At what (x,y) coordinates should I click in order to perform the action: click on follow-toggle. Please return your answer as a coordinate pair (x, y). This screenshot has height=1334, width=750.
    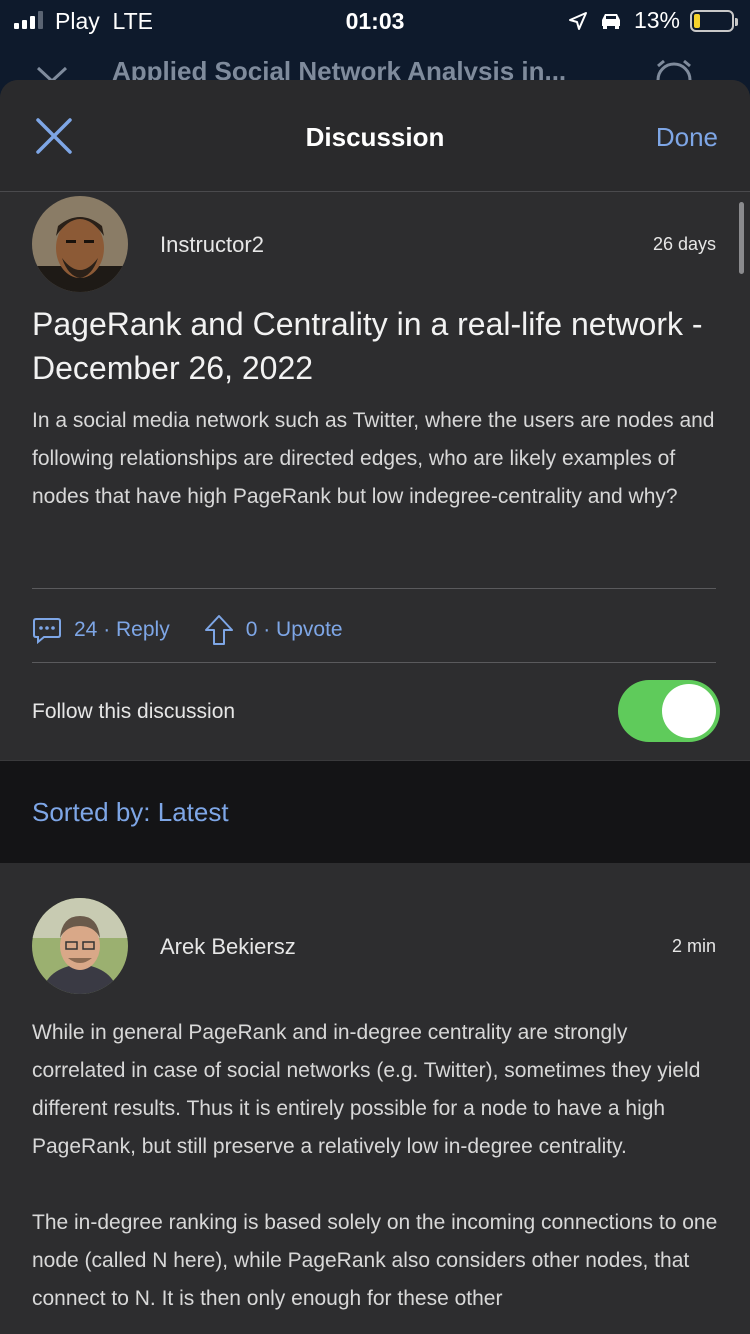
    Looking at the image, I should click on (669, 711).